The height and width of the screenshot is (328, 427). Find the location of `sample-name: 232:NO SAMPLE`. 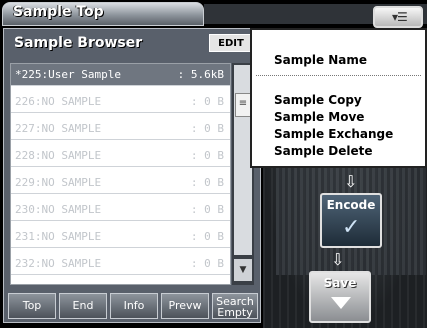

sample-name: 232:NO SAMPLE is located at coordinates (58, 263).